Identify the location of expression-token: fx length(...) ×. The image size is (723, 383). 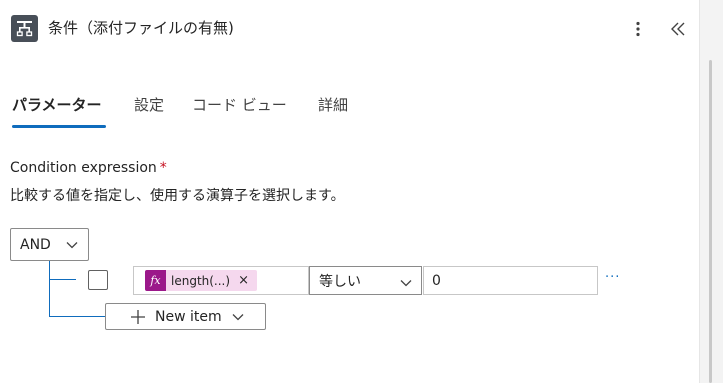
(201, 280).